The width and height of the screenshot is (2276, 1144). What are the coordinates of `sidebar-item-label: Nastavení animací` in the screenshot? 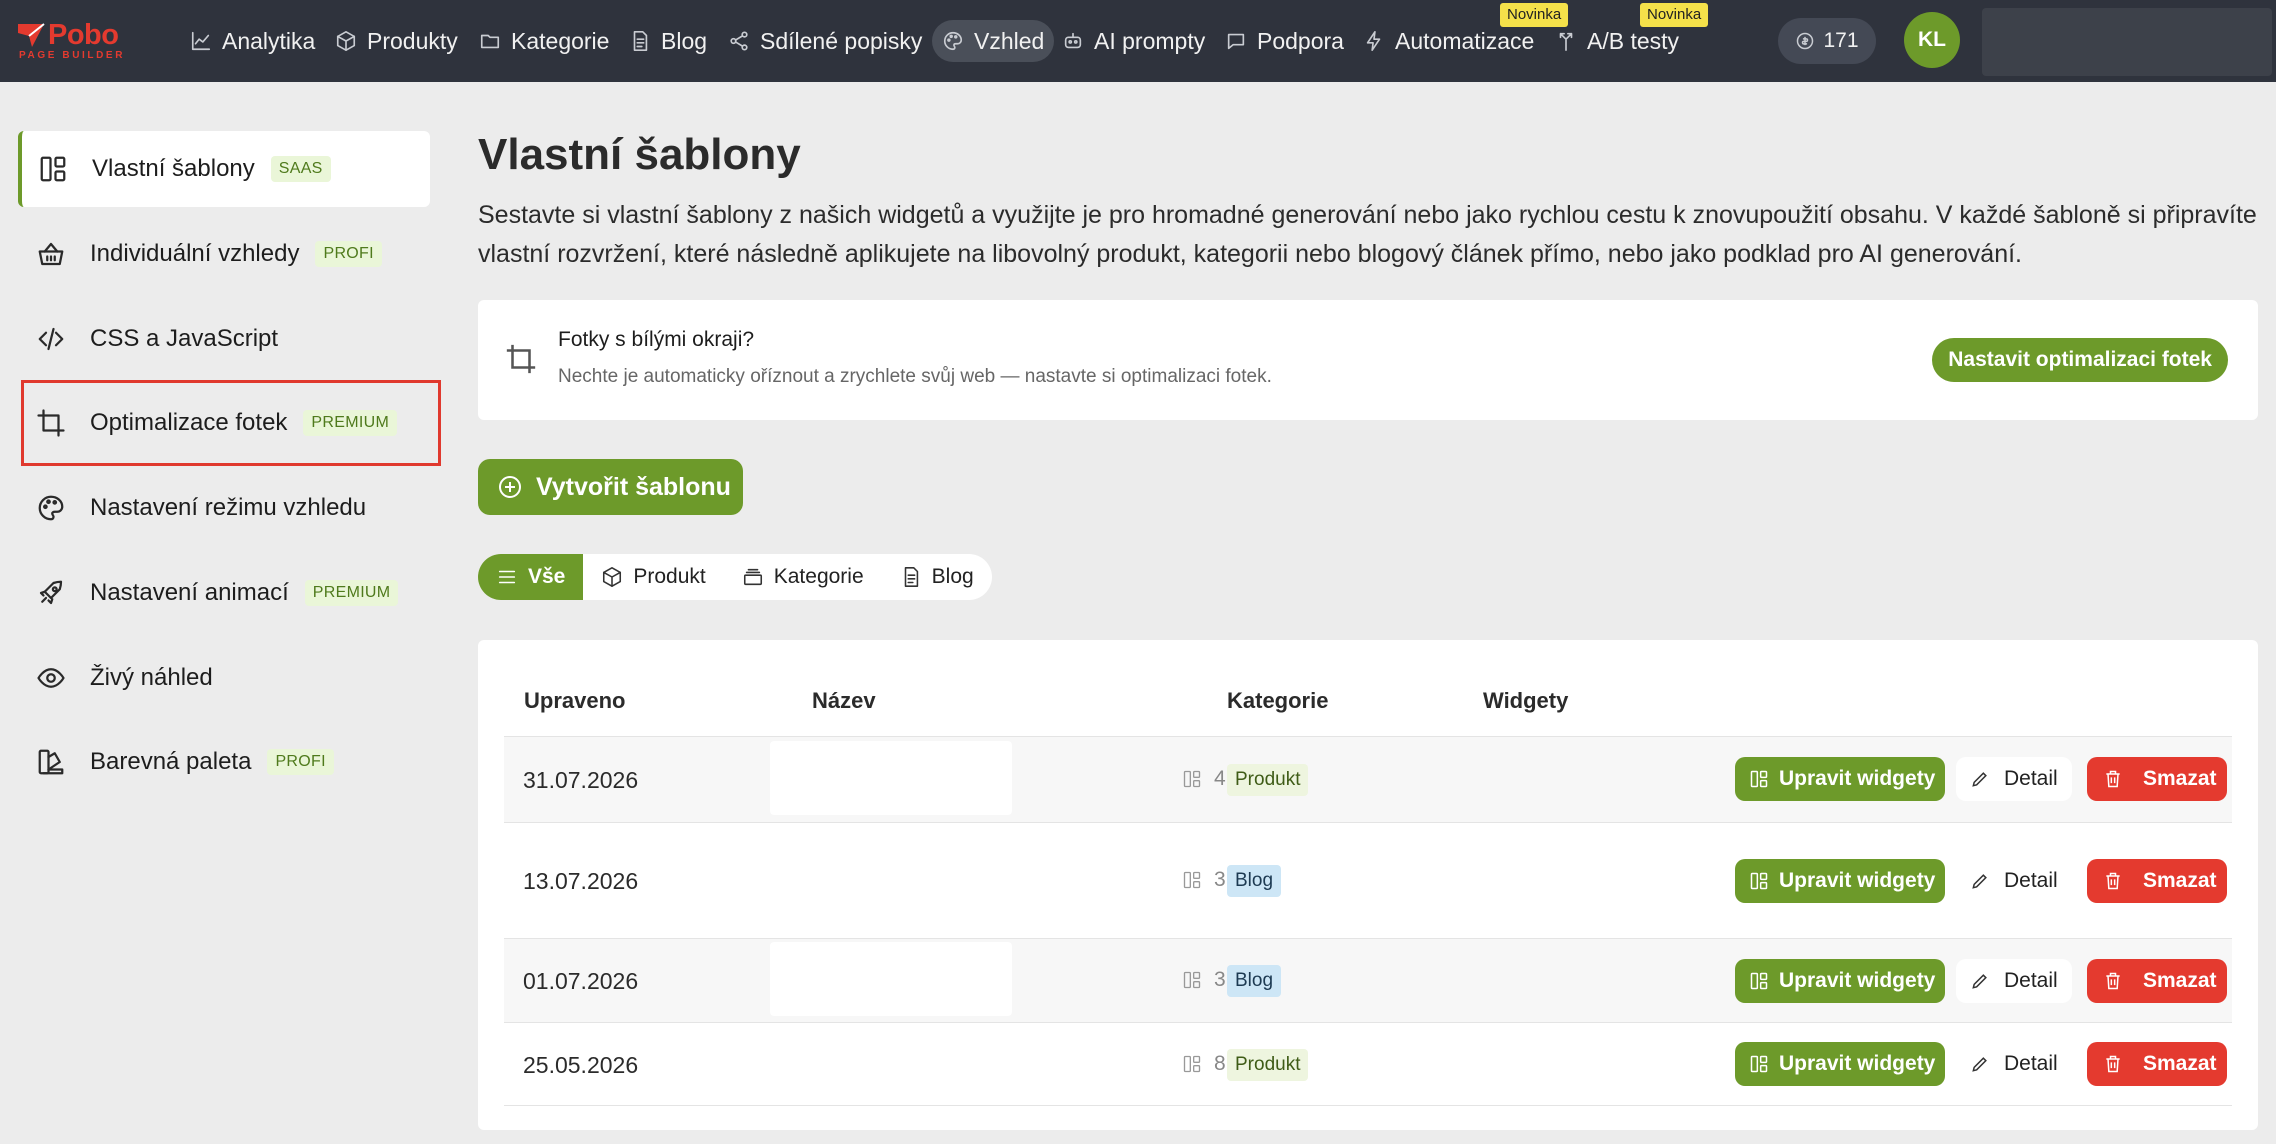 It's located at (189, 592).